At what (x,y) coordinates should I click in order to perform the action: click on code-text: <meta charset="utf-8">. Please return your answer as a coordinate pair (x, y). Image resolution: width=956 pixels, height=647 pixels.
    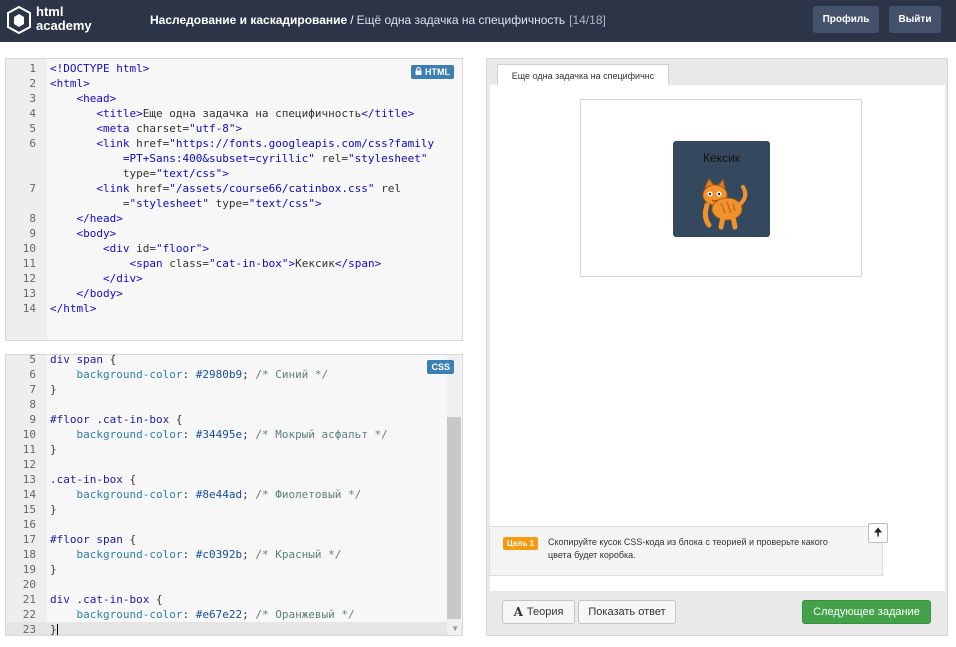
    Looking at the image, I should click on (146, 128).